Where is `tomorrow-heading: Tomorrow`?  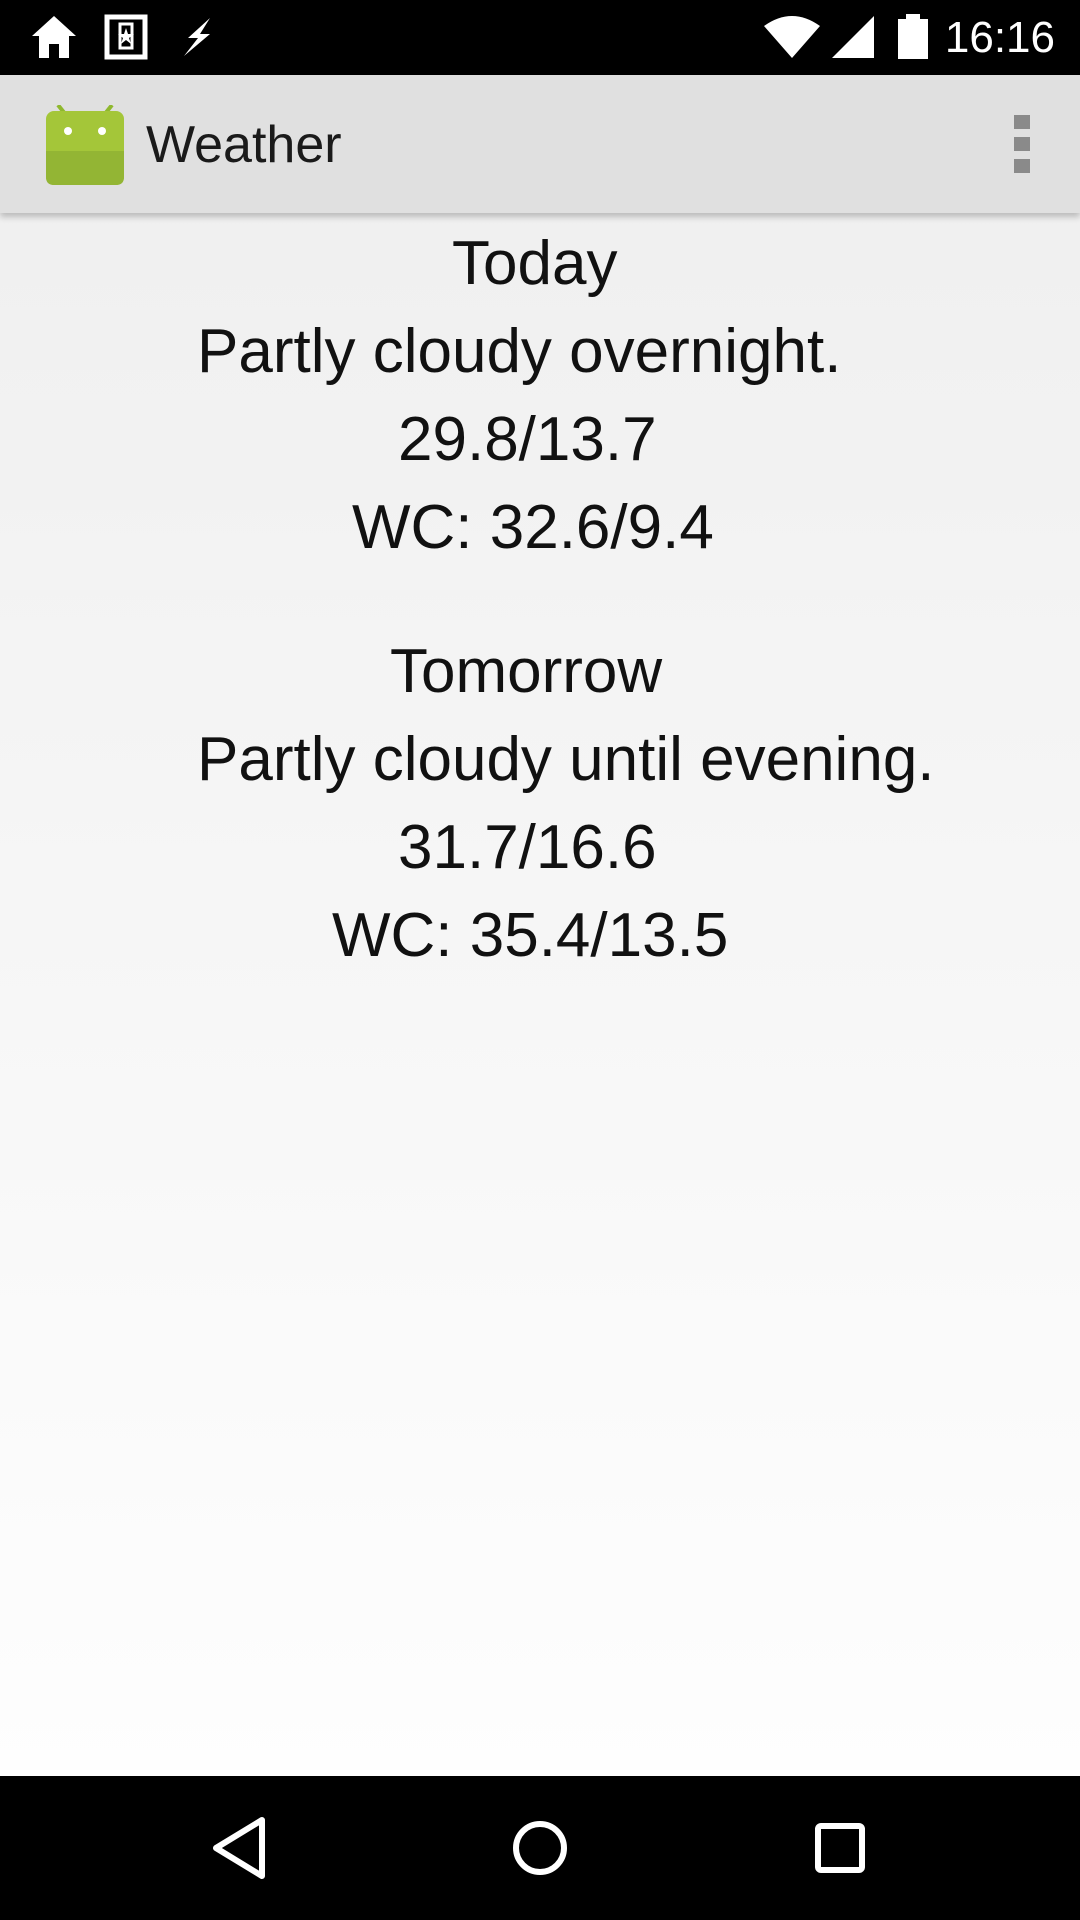 tomorrow-heading: Tomorrow is located at coordinates (526, 671).